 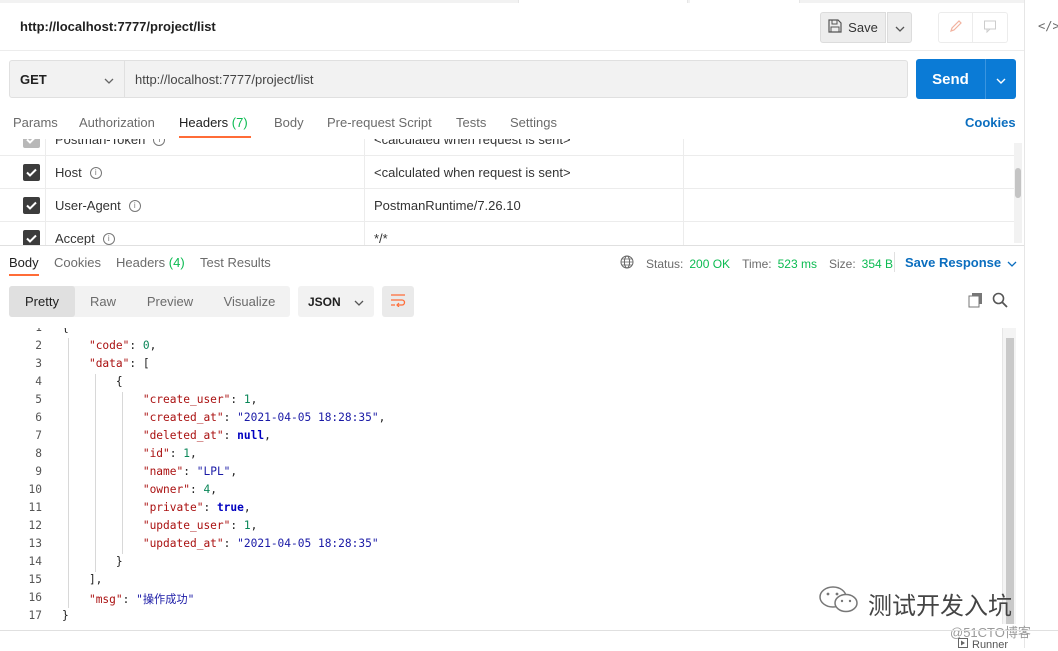 What do you see at coordinates (230, 507) in the screenshot?
I see `json-value: true` at bounding box center [230, 507].